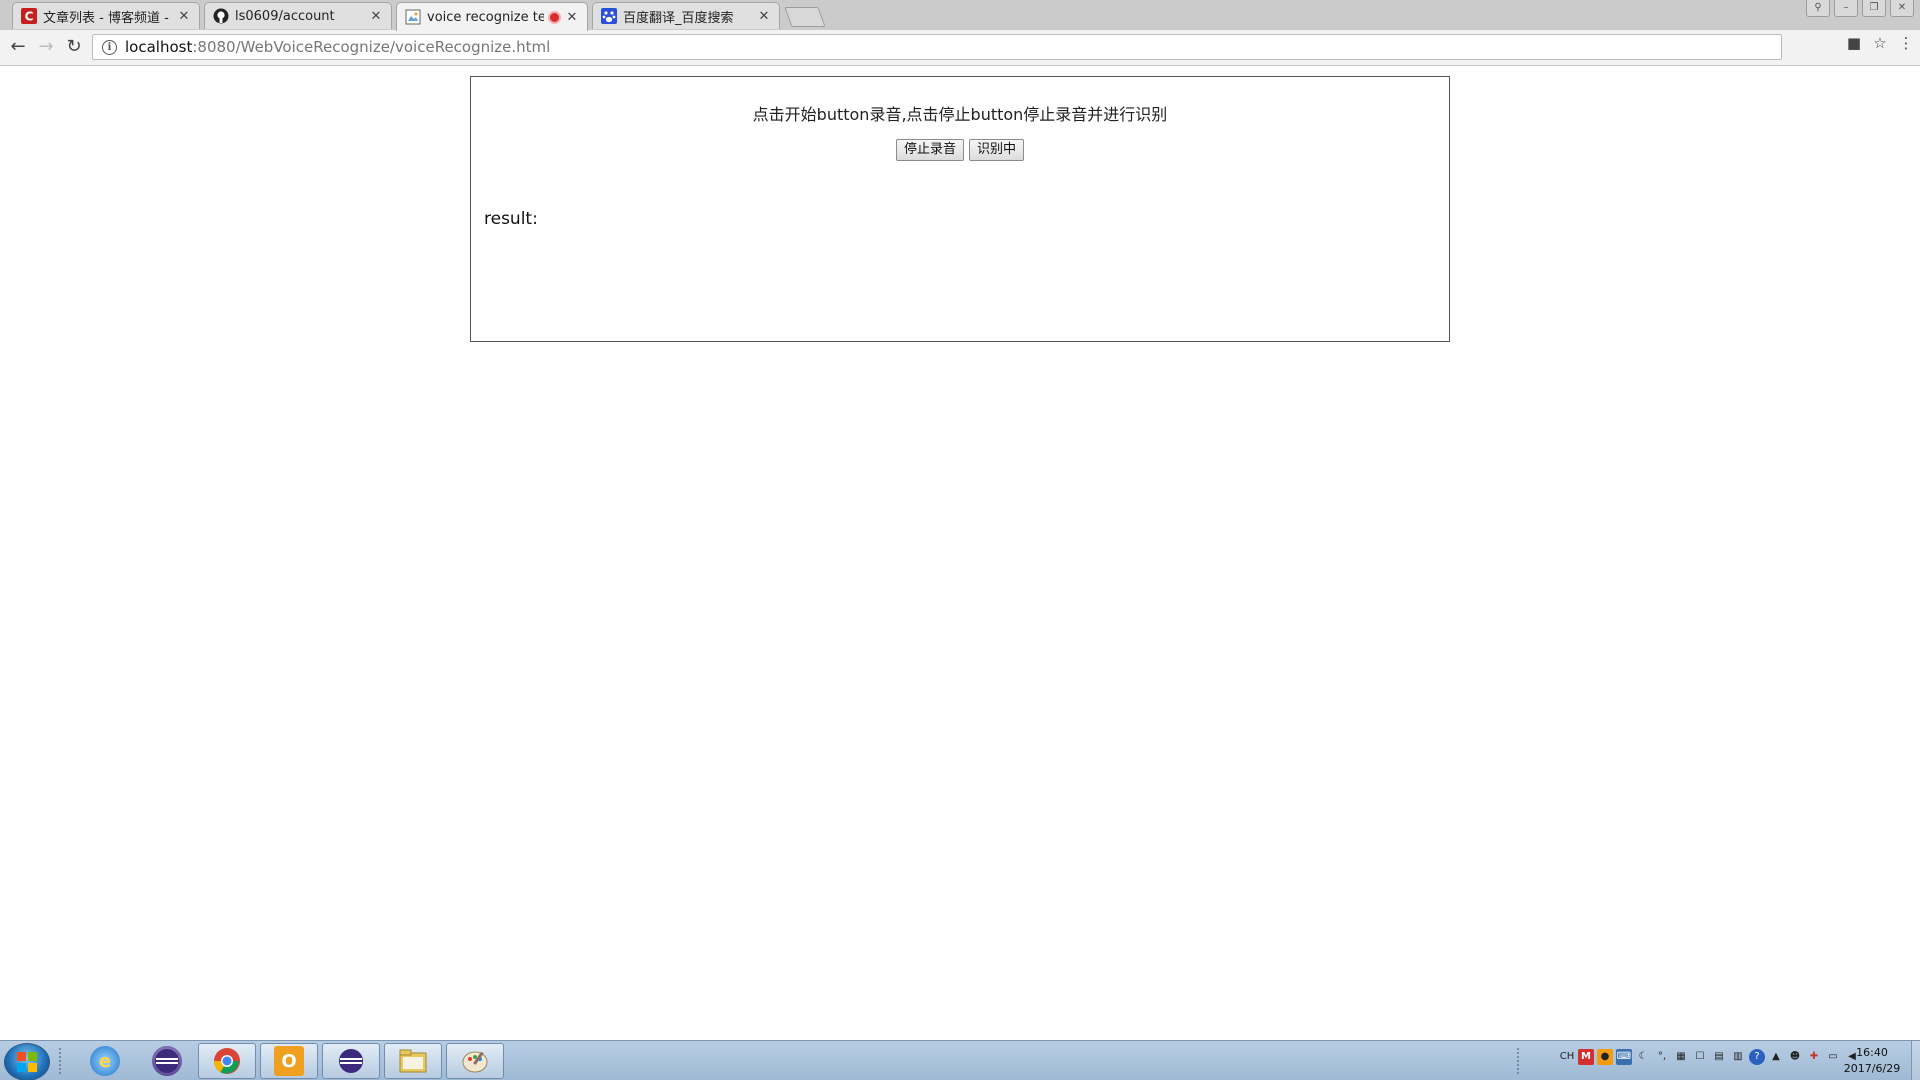  Describe the element at coordinates (805, 17) in the screenshot. I see `new-tab-button` at that location.